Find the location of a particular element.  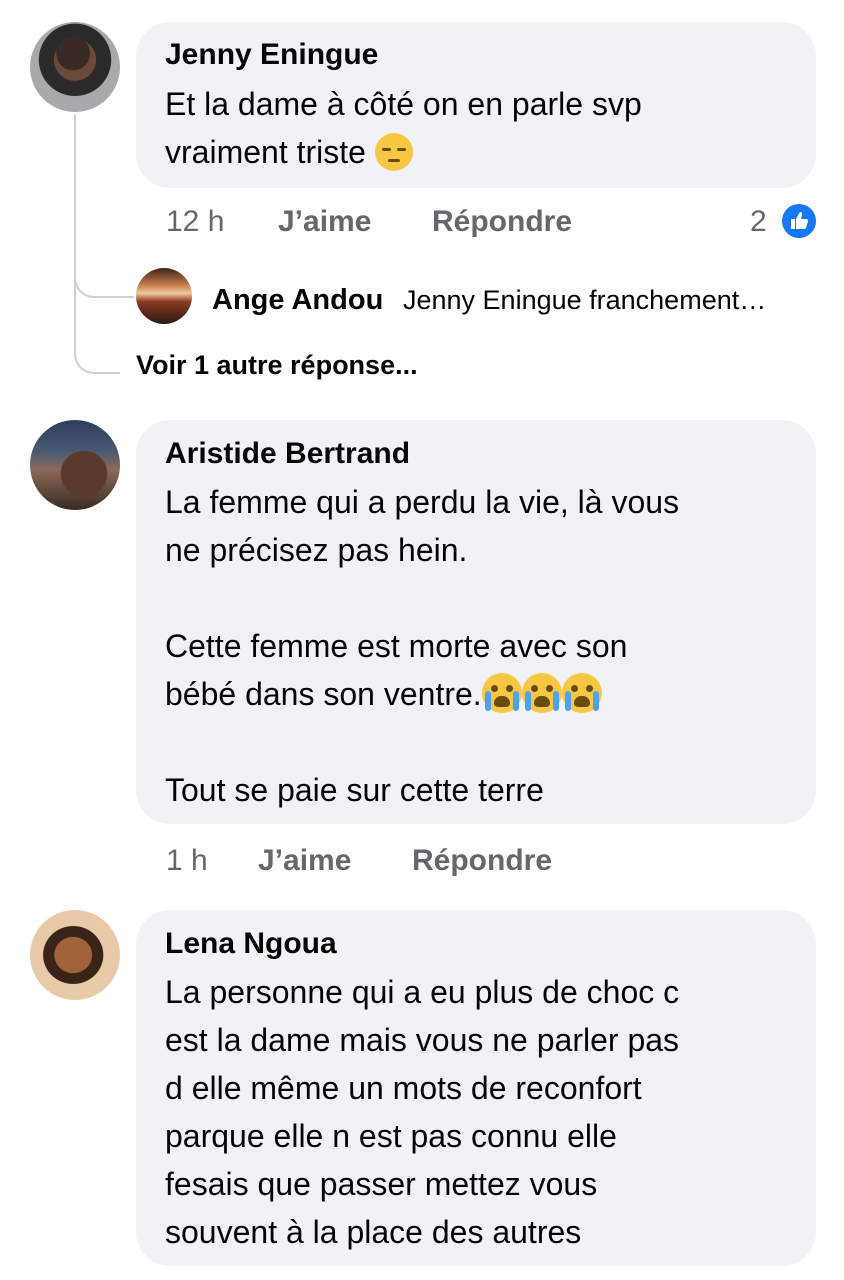

sad-face-emoji is located at coordinates (393, 152).